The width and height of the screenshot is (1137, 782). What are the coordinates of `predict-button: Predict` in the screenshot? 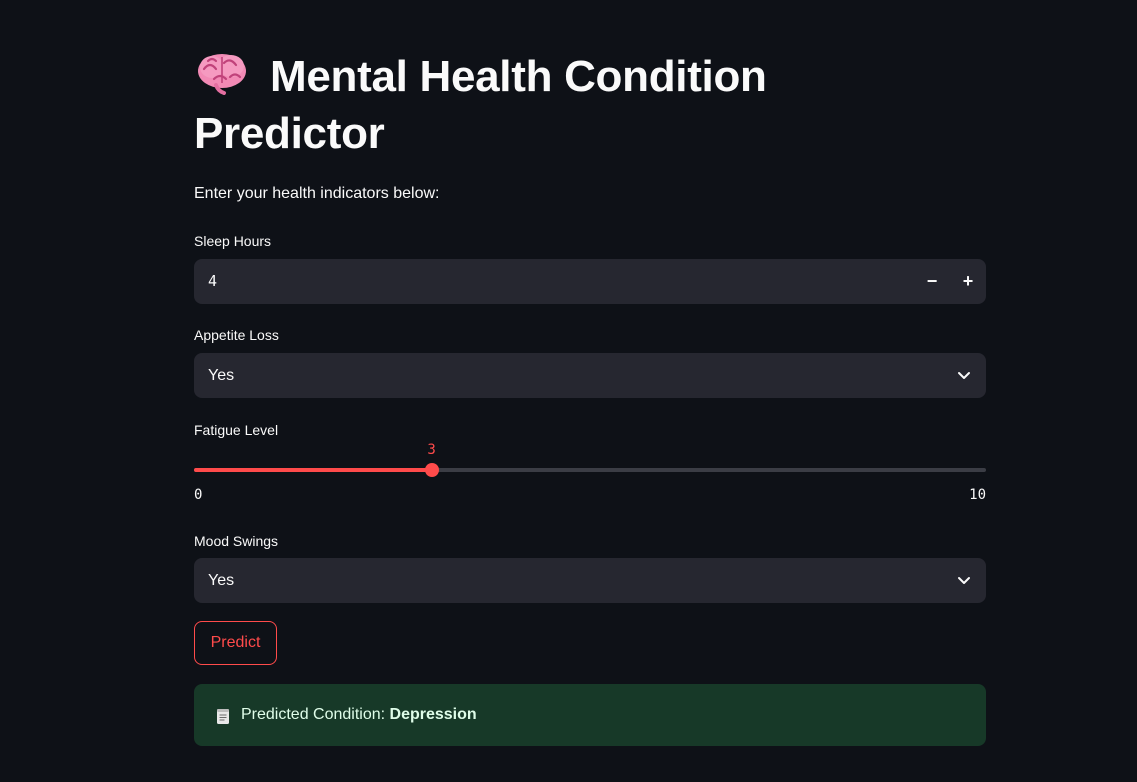 It's located at (235, 643).